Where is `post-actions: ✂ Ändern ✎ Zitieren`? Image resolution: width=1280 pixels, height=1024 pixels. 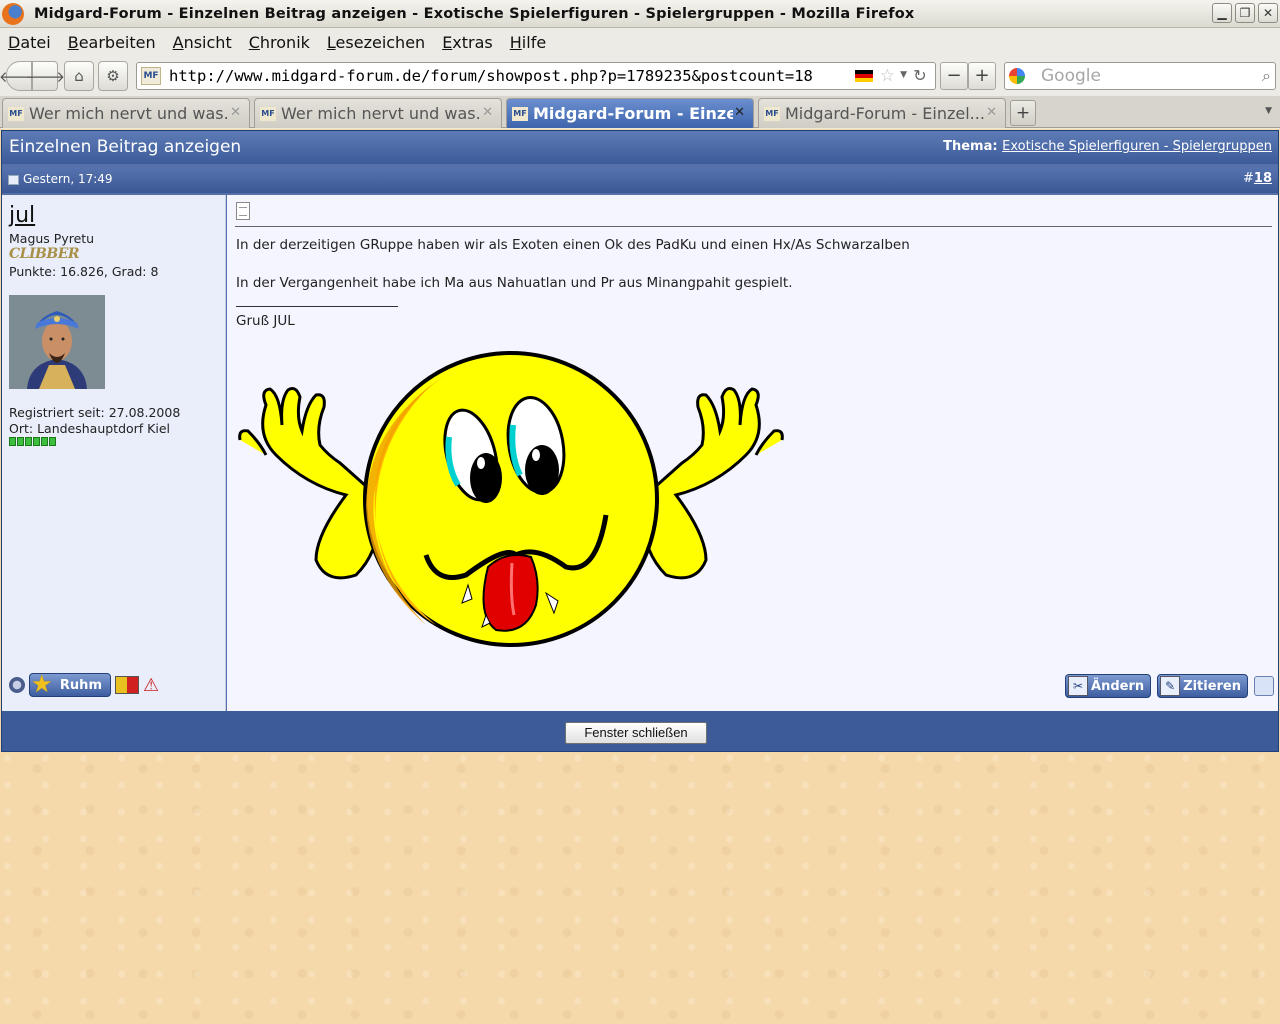 post-actions: ✂ Ändern ✎ Zitieren is located at coordinates (1169, 686).